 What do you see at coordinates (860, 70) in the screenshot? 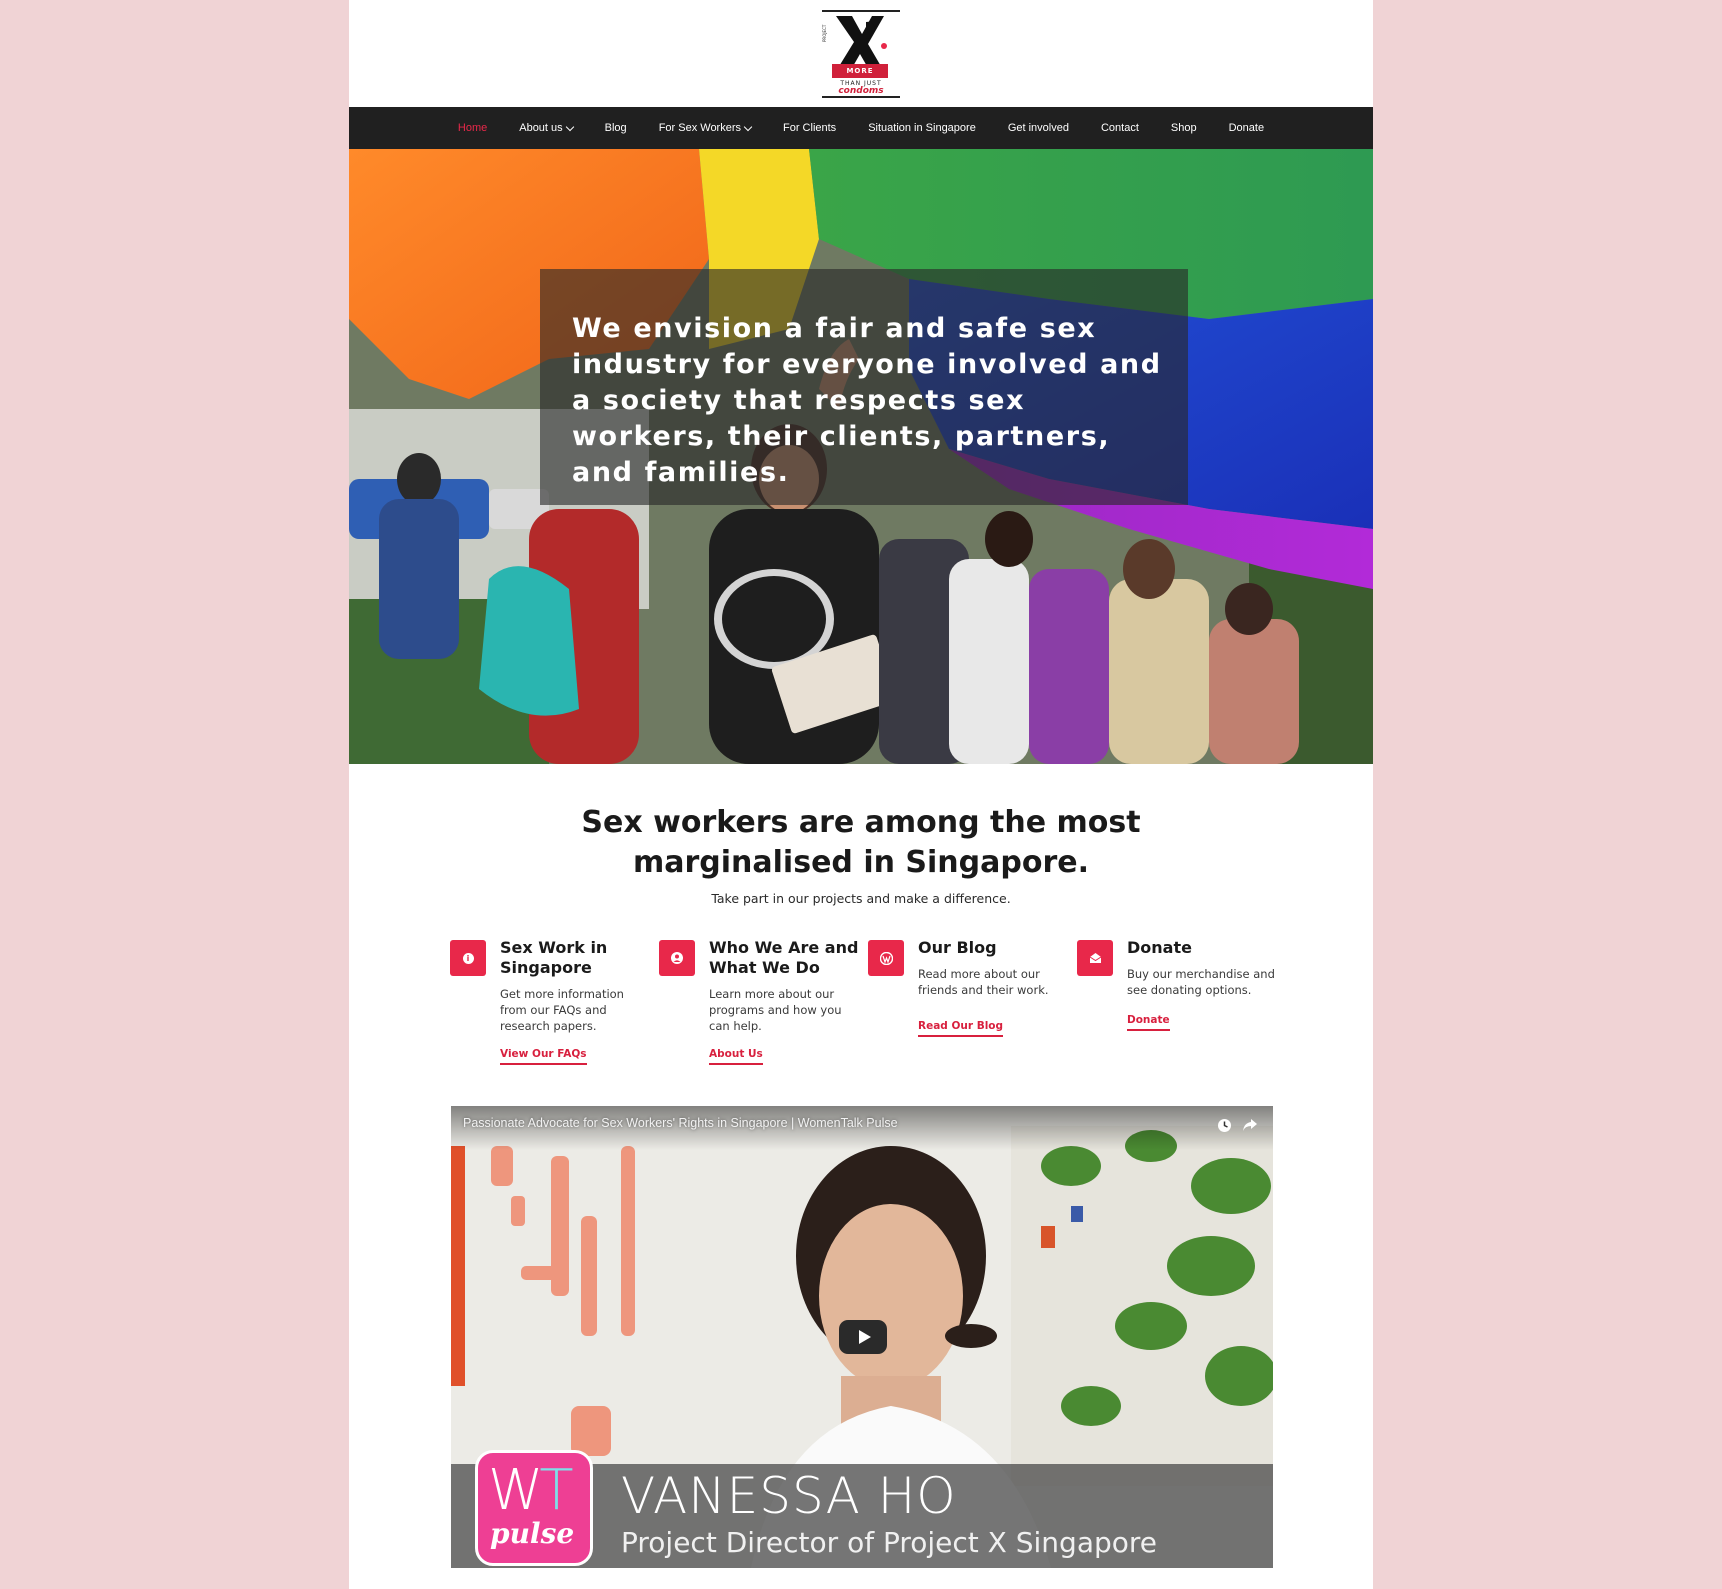
I see `logo-more-text: MORE` at bounding box center [860, 70].